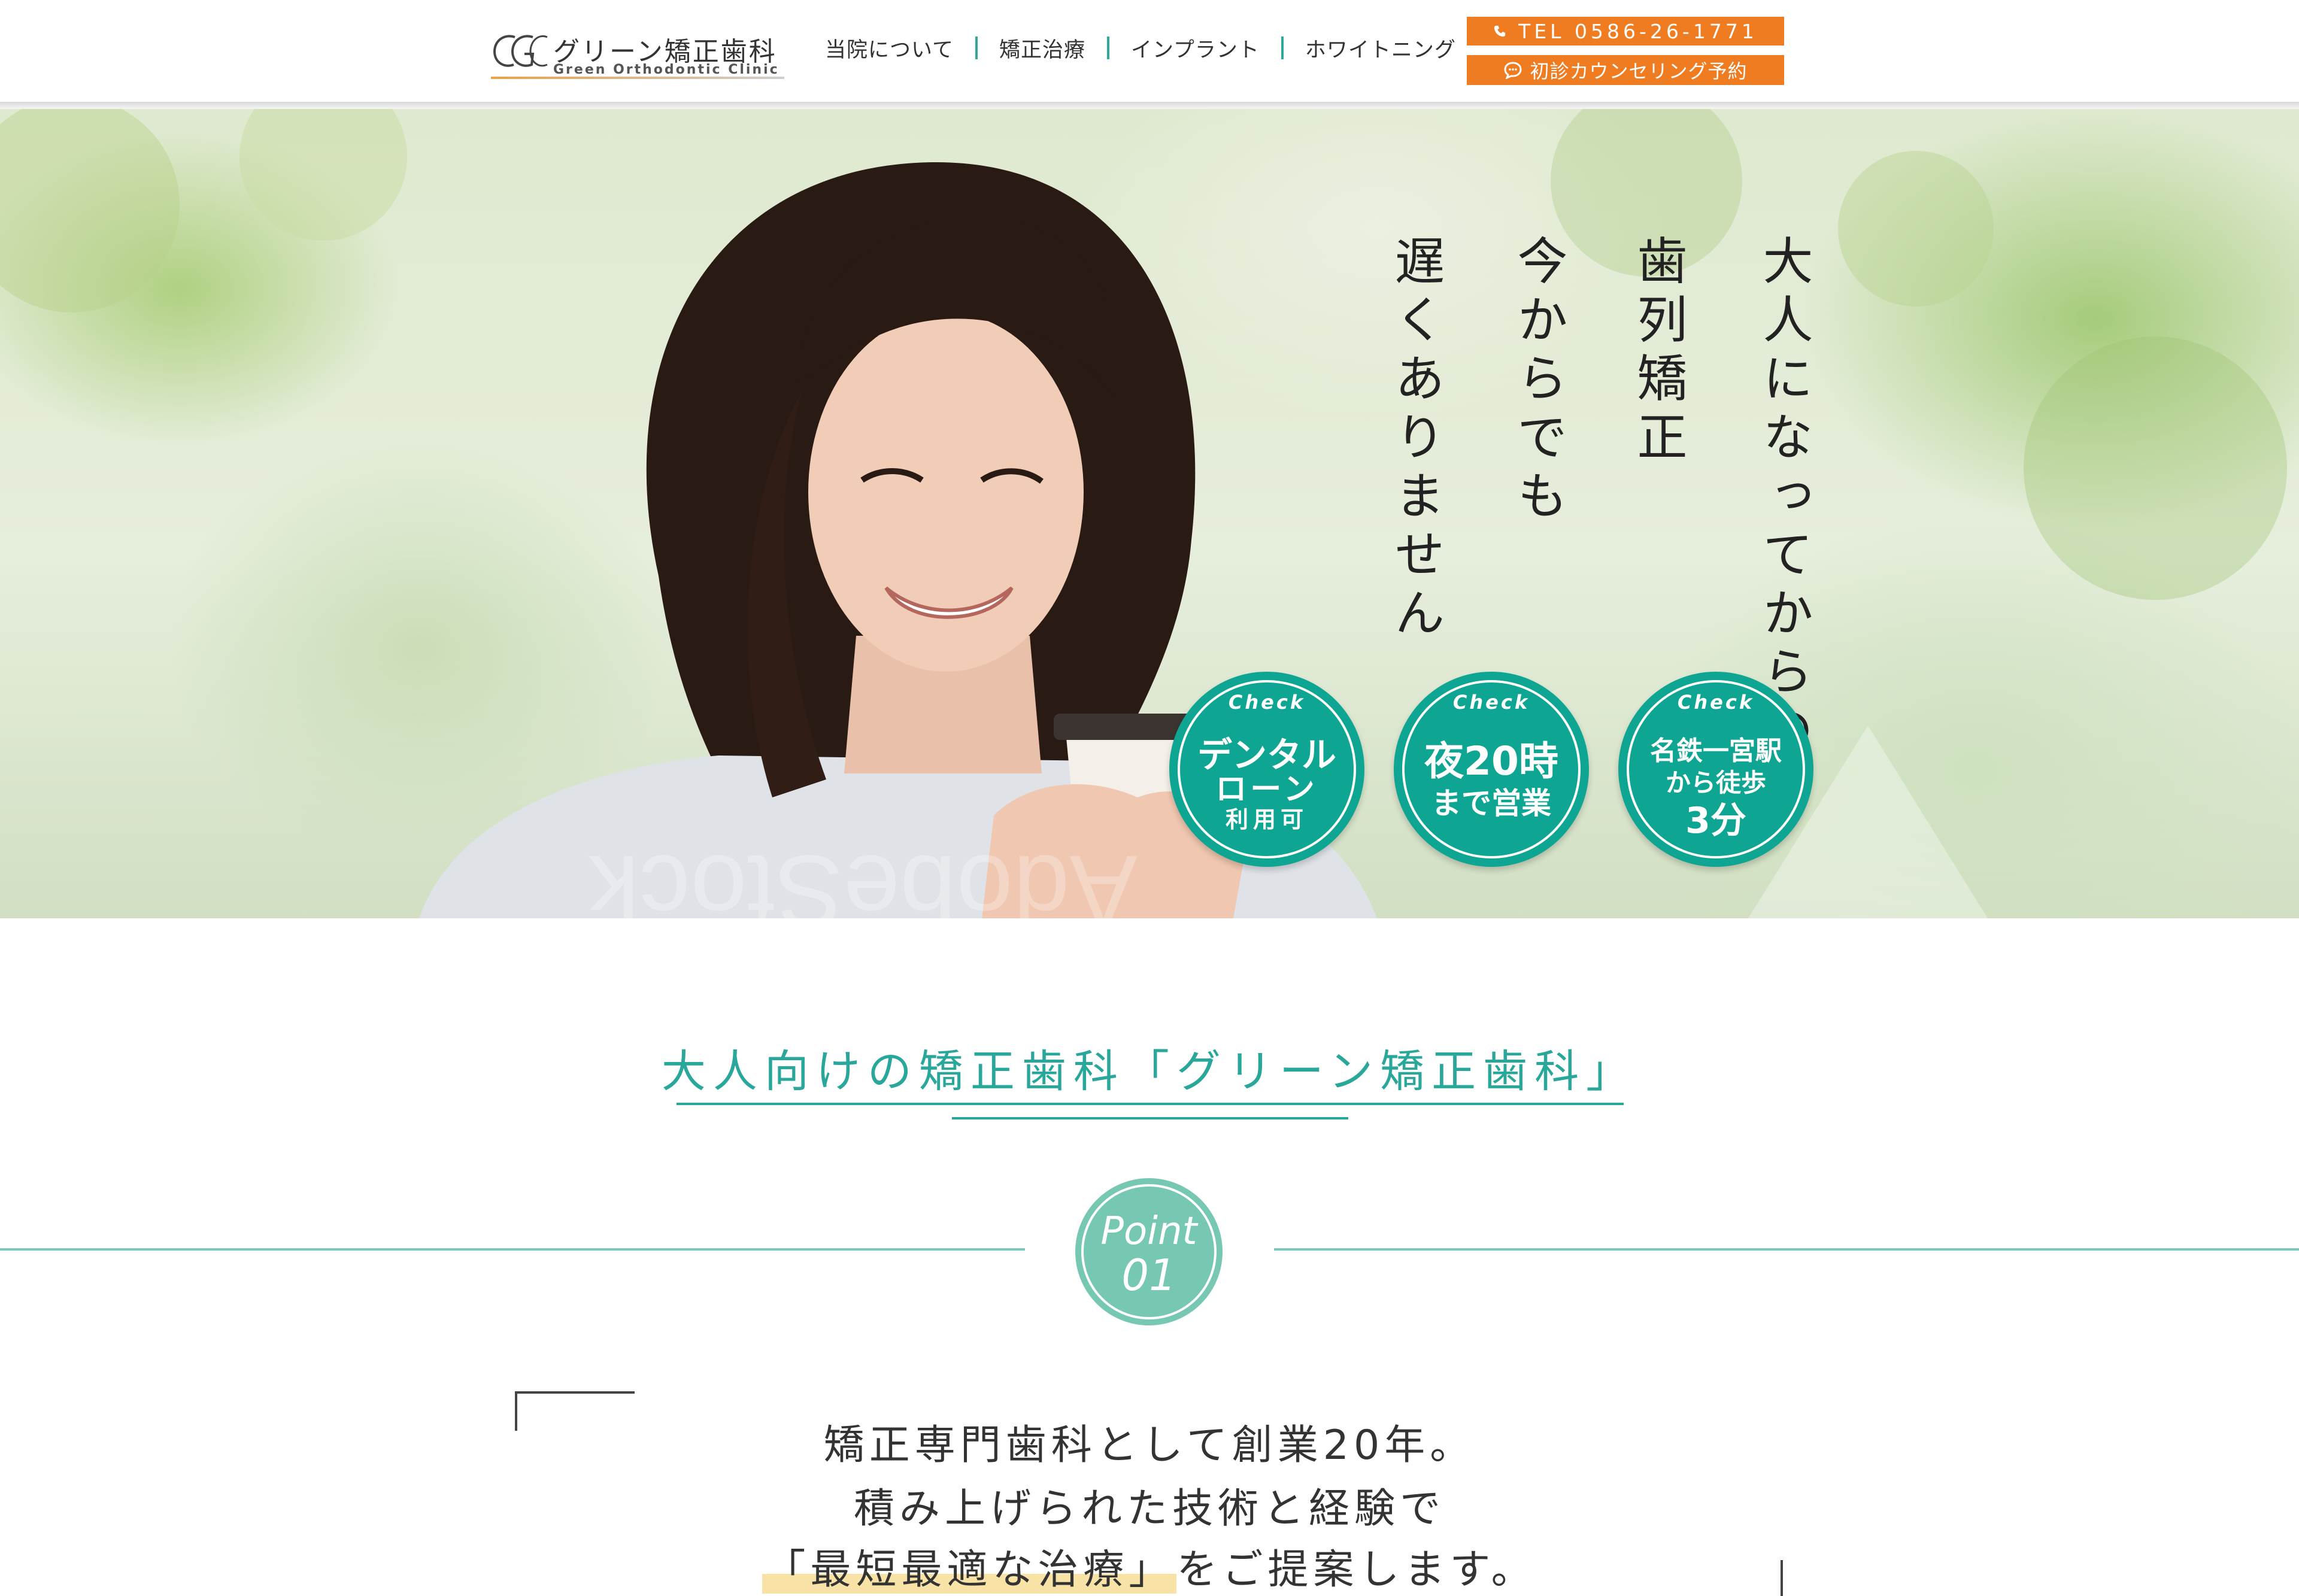 This screenshot has width=2299, height=1596. Describe the element at coordinates (1149, 1445) in the screenshot. I see `lead-line-1: 矯正専門歯科として創業20年。` at that location.